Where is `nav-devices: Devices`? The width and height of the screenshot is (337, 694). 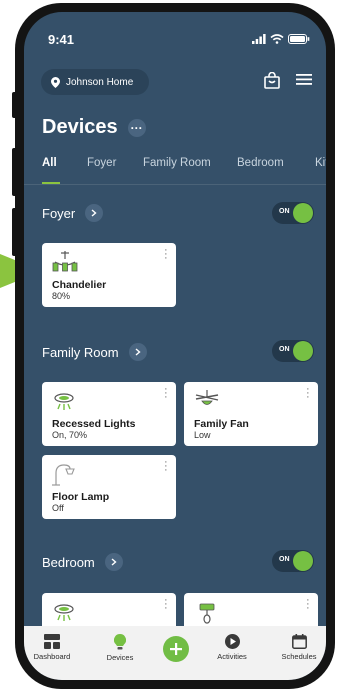 nav-devices: Devices is located at coordinates (120, 648).